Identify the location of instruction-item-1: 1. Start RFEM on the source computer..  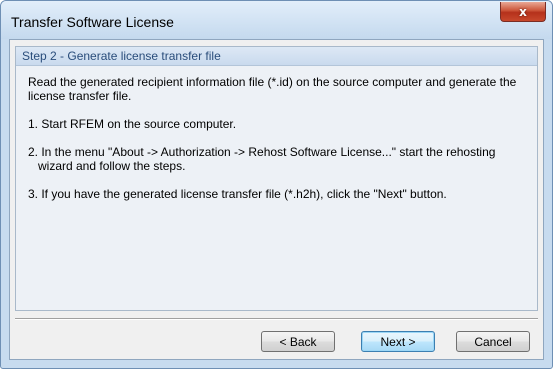
(132, 124).